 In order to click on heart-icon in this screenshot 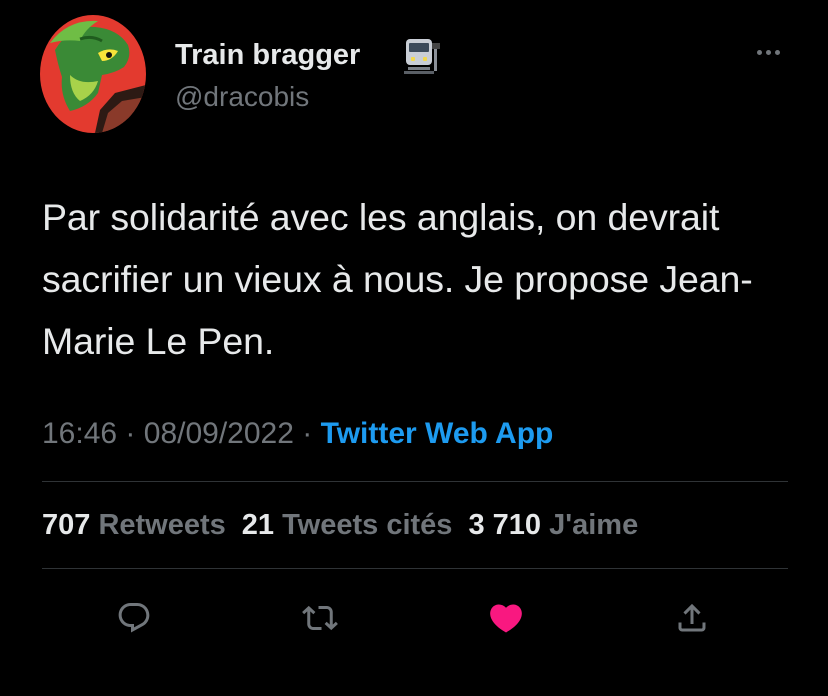, I will do `click(506, 618)`.